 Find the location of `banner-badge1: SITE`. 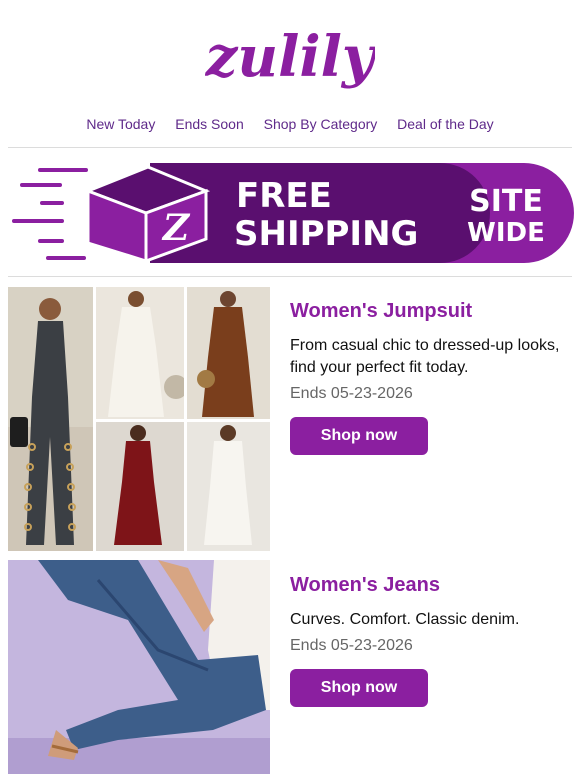

banner-badge1: SITE is located at coordinates (506, 201).